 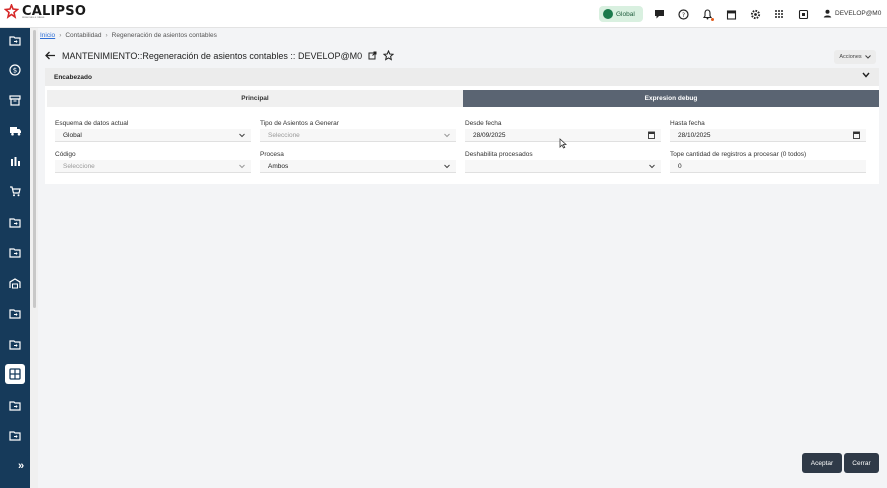 What do you see at coordinates (707, 14) in the screenshot?
I see `notifications-bell-icon` at bounding box center [707, 14].